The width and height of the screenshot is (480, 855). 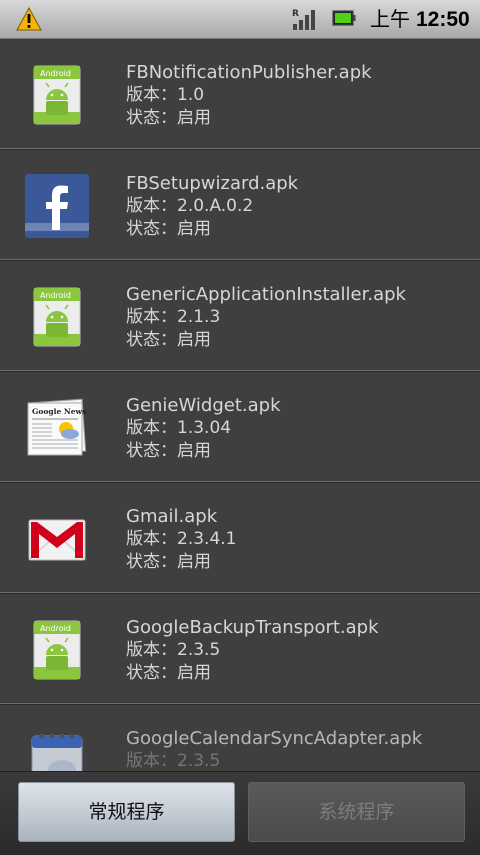 I want to click on app-list-item: FBSetupwizard.apk 版本：2.0.A.0.2 状态：启用, so click(x=240, y=205).